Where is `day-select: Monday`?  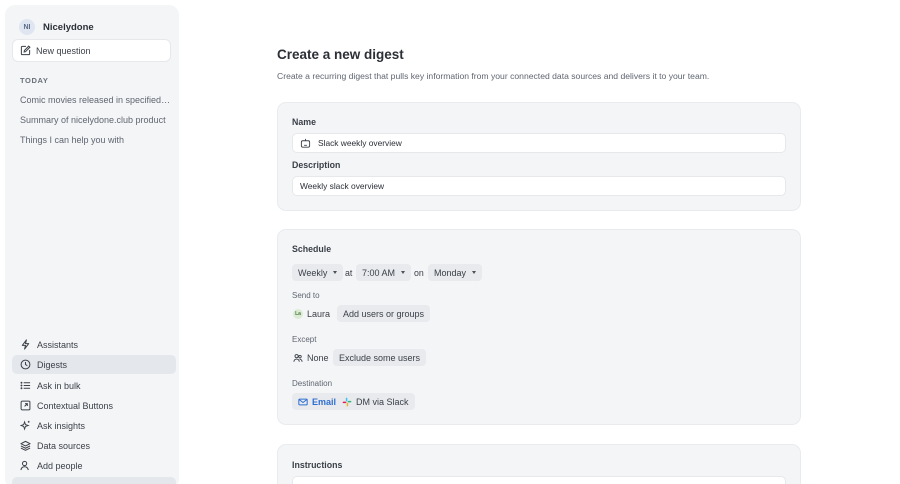 day-select: Monday is located at coordinates (455, 272).